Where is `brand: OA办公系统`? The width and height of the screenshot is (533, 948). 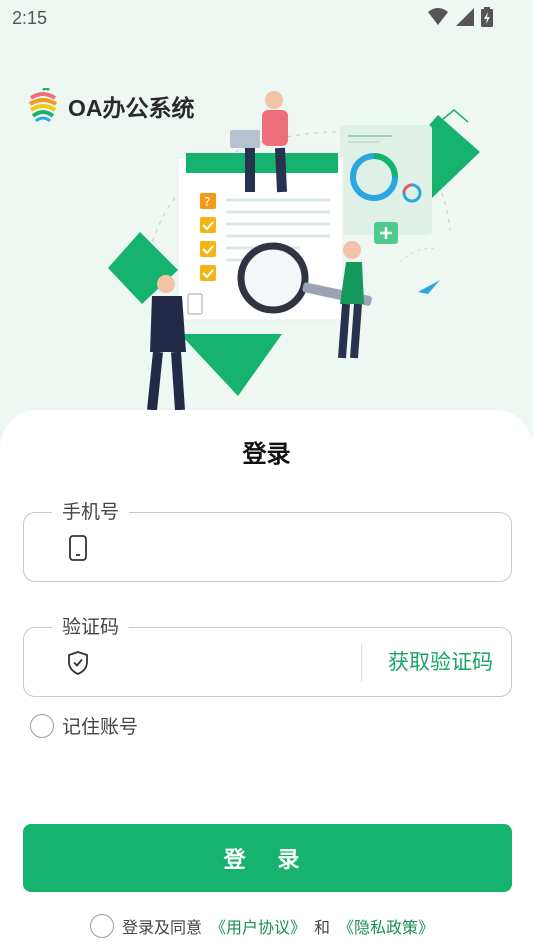
brand: OA办公系统 is located at coordinates (111, 106).